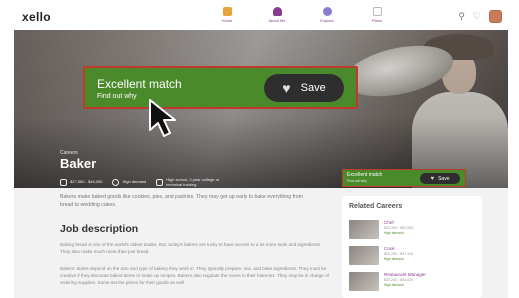 The image size is (519, 298). Describe the element at coordinates (277, 11) in the screenshot. I see `person-icon` at that location.